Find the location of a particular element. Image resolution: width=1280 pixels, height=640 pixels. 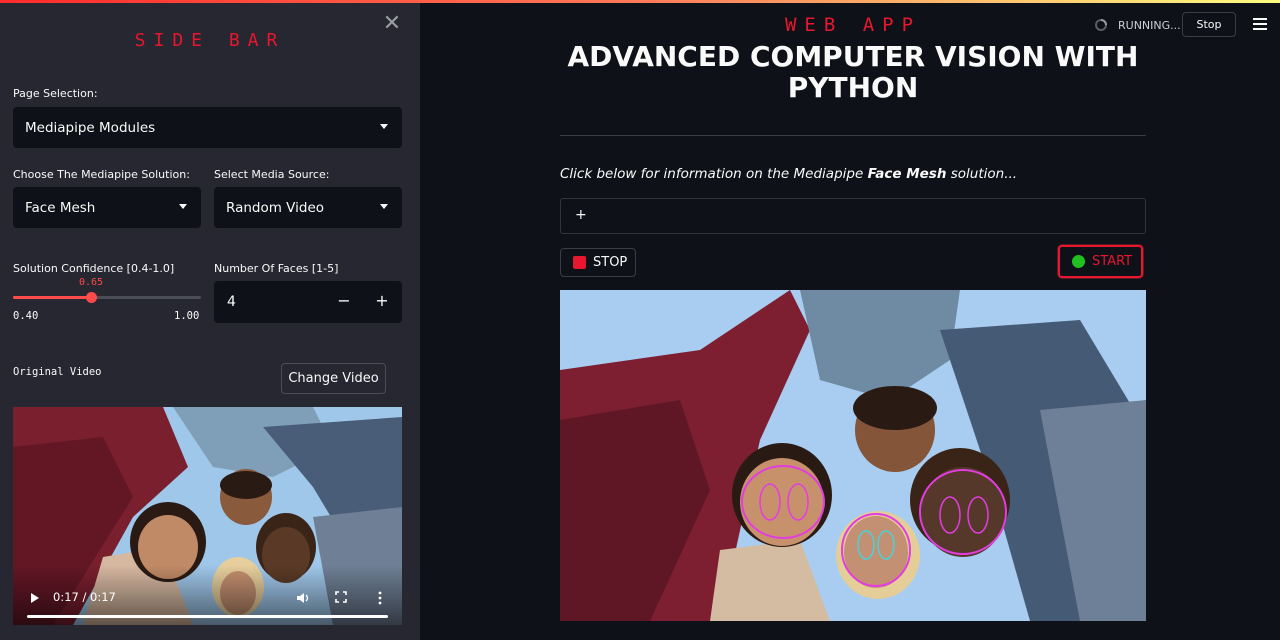

faces-label: Number Of Faces [1-5] is located at coordinates (276, 268).